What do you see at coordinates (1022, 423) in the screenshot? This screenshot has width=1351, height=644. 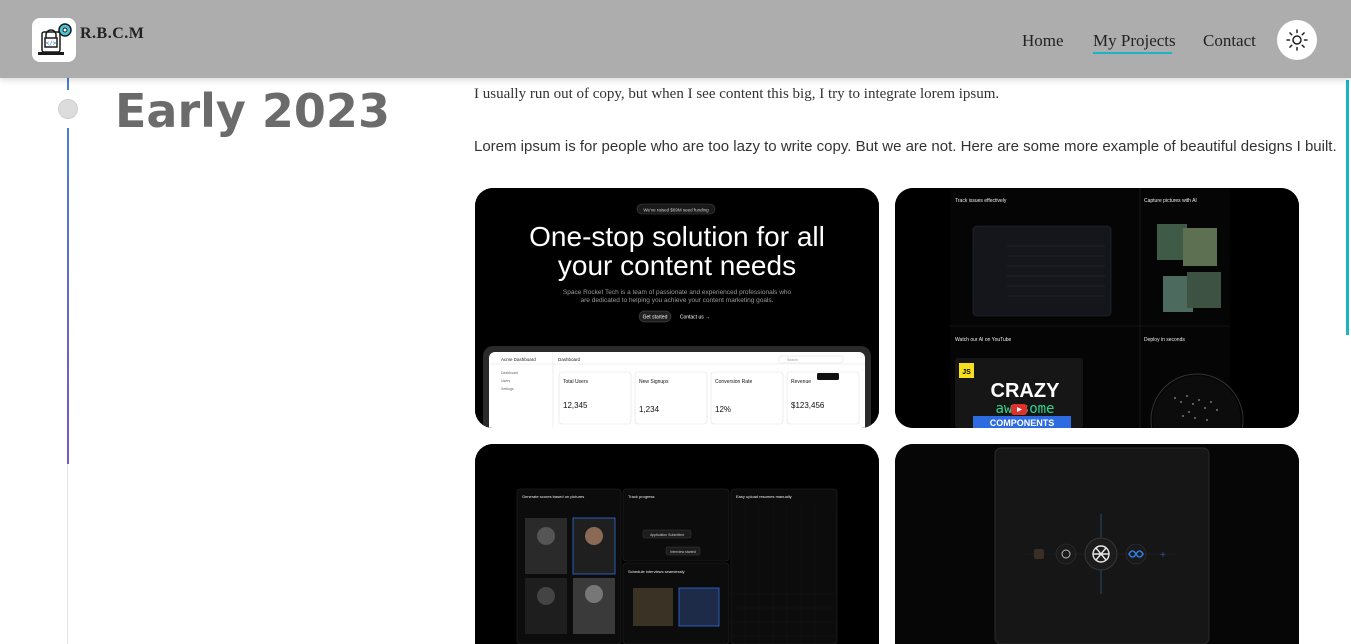 I see `thumb-components: COMPONENTS` at bounding box center [1022, 423].